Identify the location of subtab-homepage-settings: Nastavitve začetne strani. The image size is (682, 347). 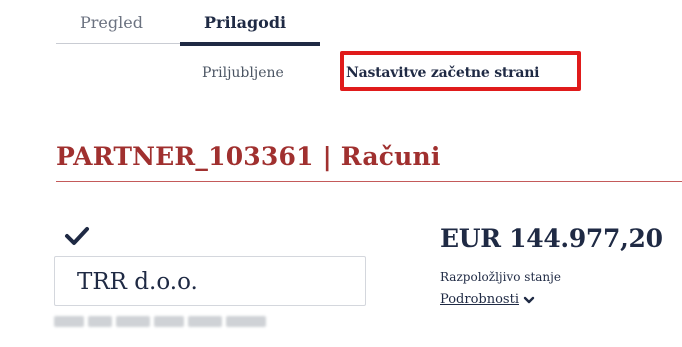
(443, 73).